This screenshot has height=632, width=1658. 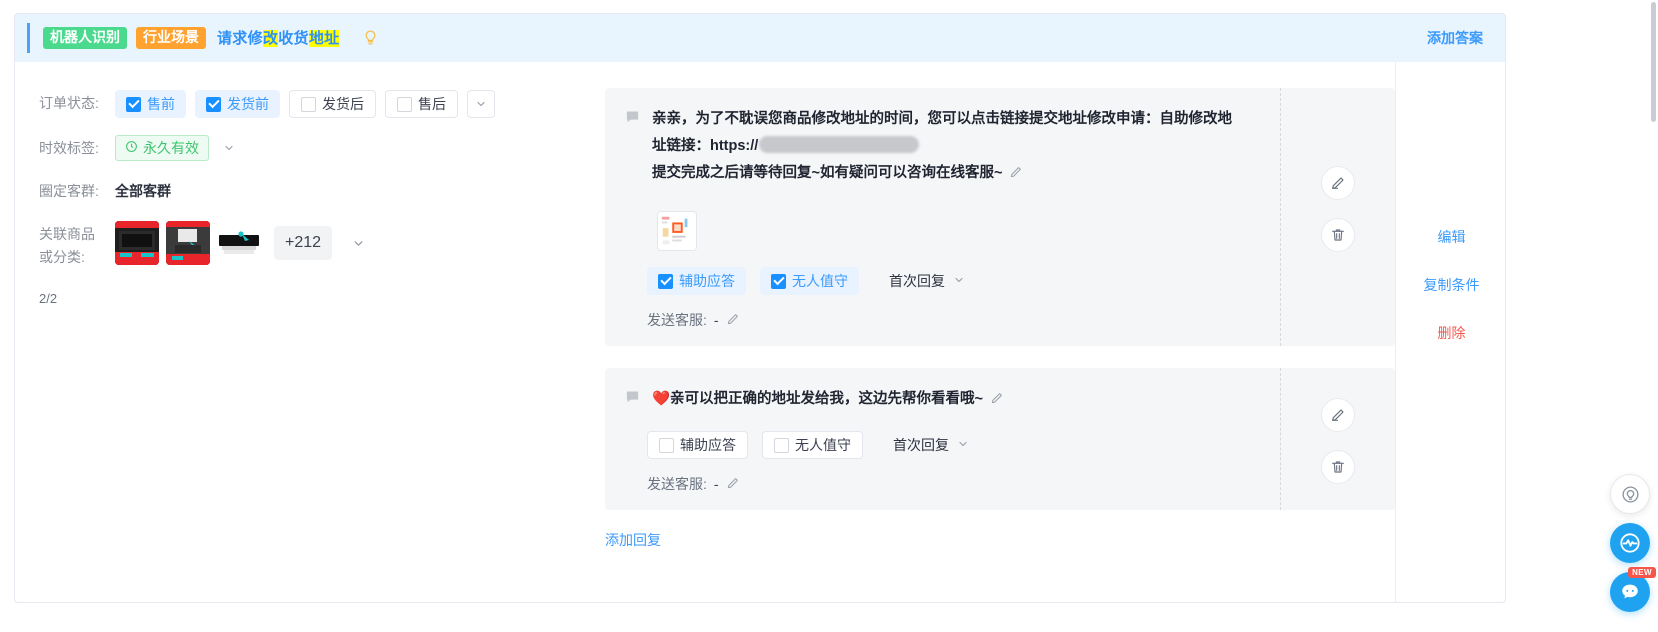 I want to click on row-action-delete: 删除, so click(x=1452, y=333).